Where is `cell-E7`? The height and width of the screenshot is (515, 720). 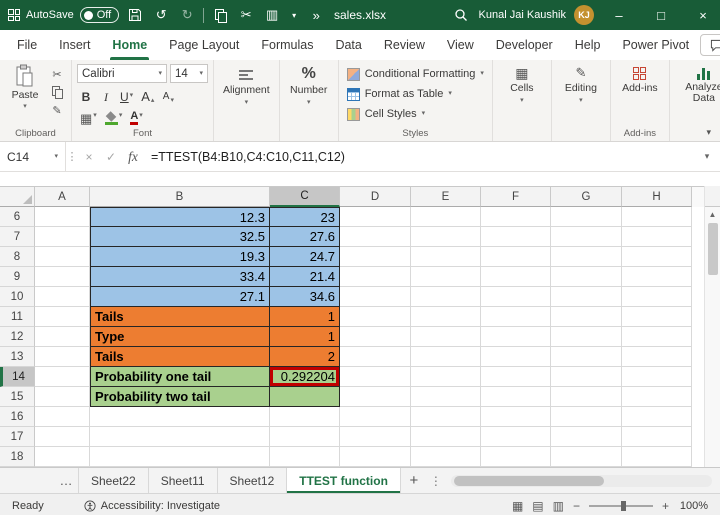
cell-E7 is located at coordinates (446, 237).